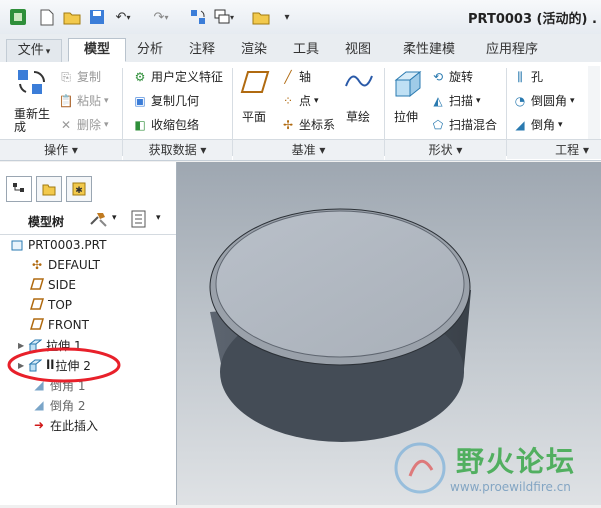  What do you see at coordinates (140, 76) in the screenshot?
I see `udf-icon: ⚙` at bounding box center [140, 76].